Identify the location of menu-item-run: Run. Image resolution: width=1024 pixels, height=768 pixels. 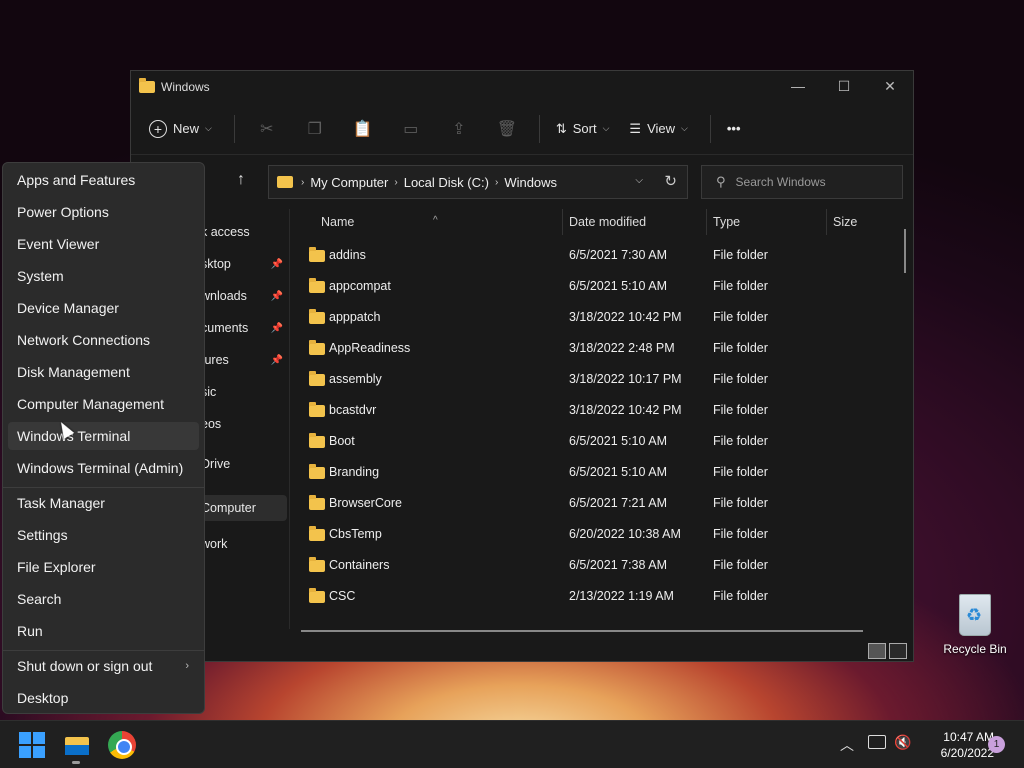
(103, 631).